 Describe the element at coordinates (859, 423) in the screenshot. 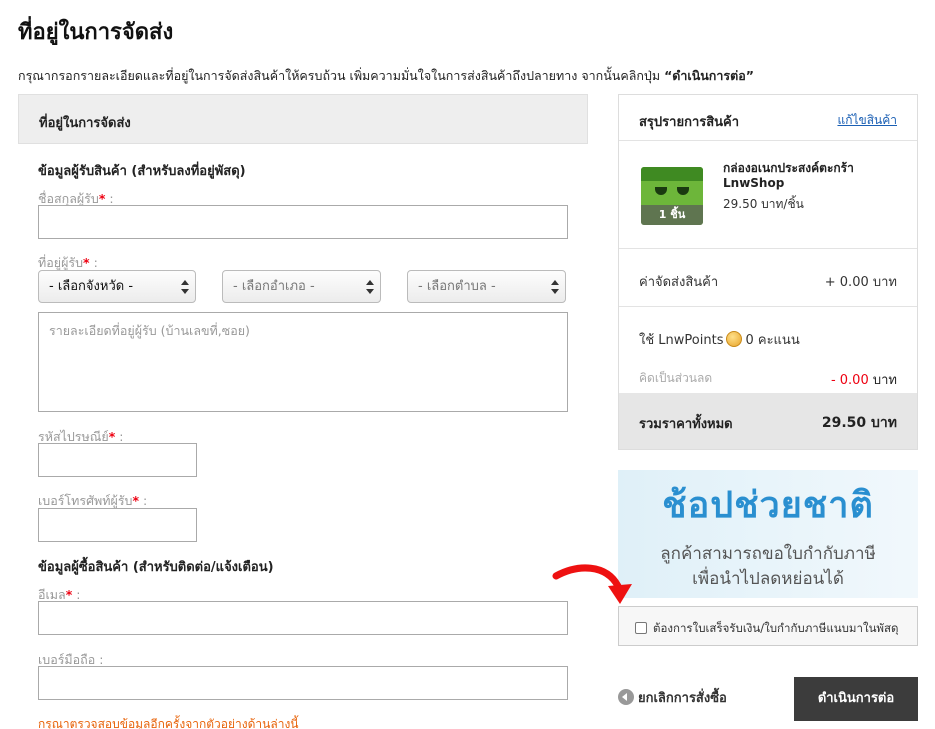

I see `total-value: 29.50 บาท` at that location.